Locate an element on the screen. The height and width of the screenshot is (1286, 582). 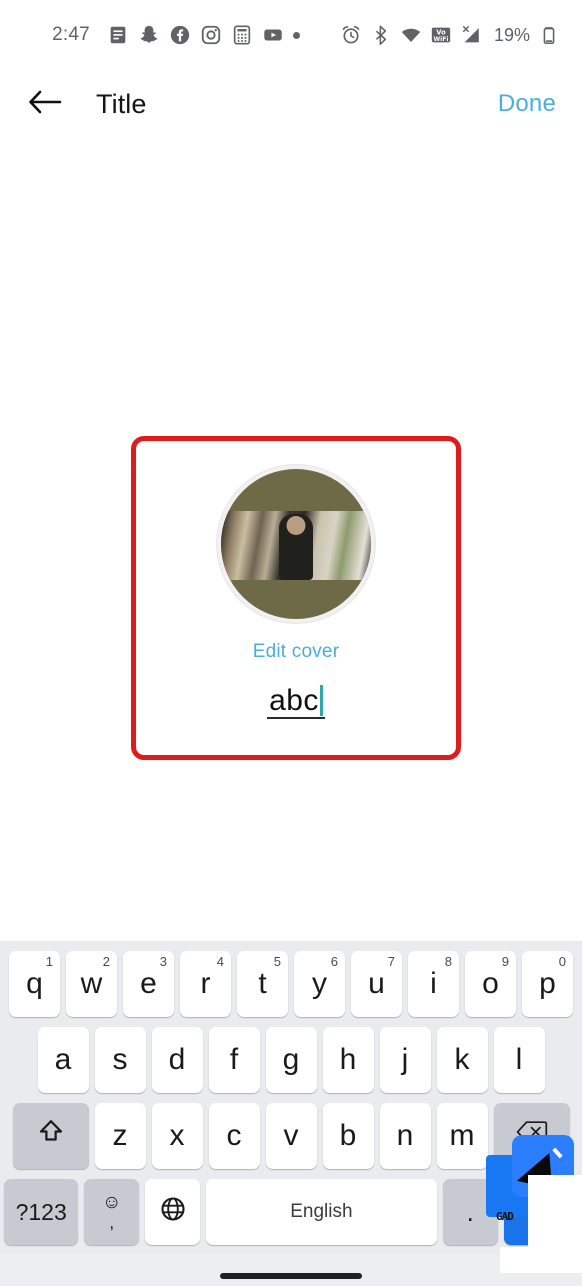
youtube-icon is located at coordinates (273, 35).